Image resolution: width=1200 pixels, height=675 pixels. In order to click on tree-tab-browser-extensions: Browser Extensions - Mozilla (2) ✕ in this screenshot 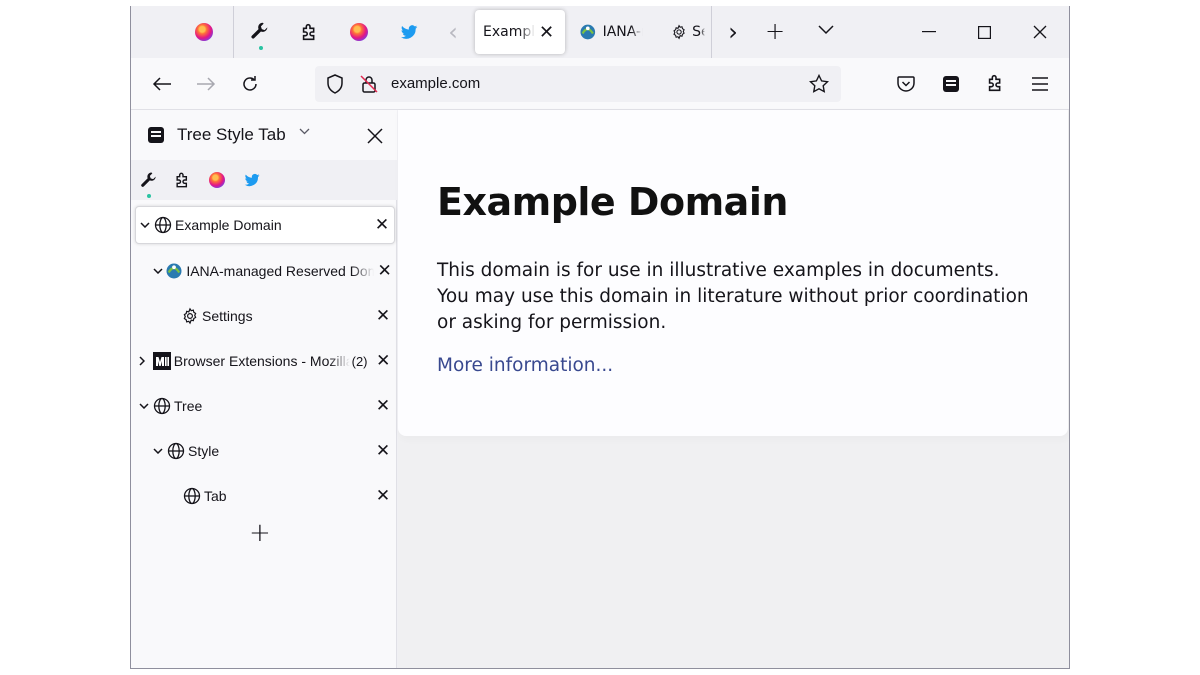, I will do `click(265, 361)`.